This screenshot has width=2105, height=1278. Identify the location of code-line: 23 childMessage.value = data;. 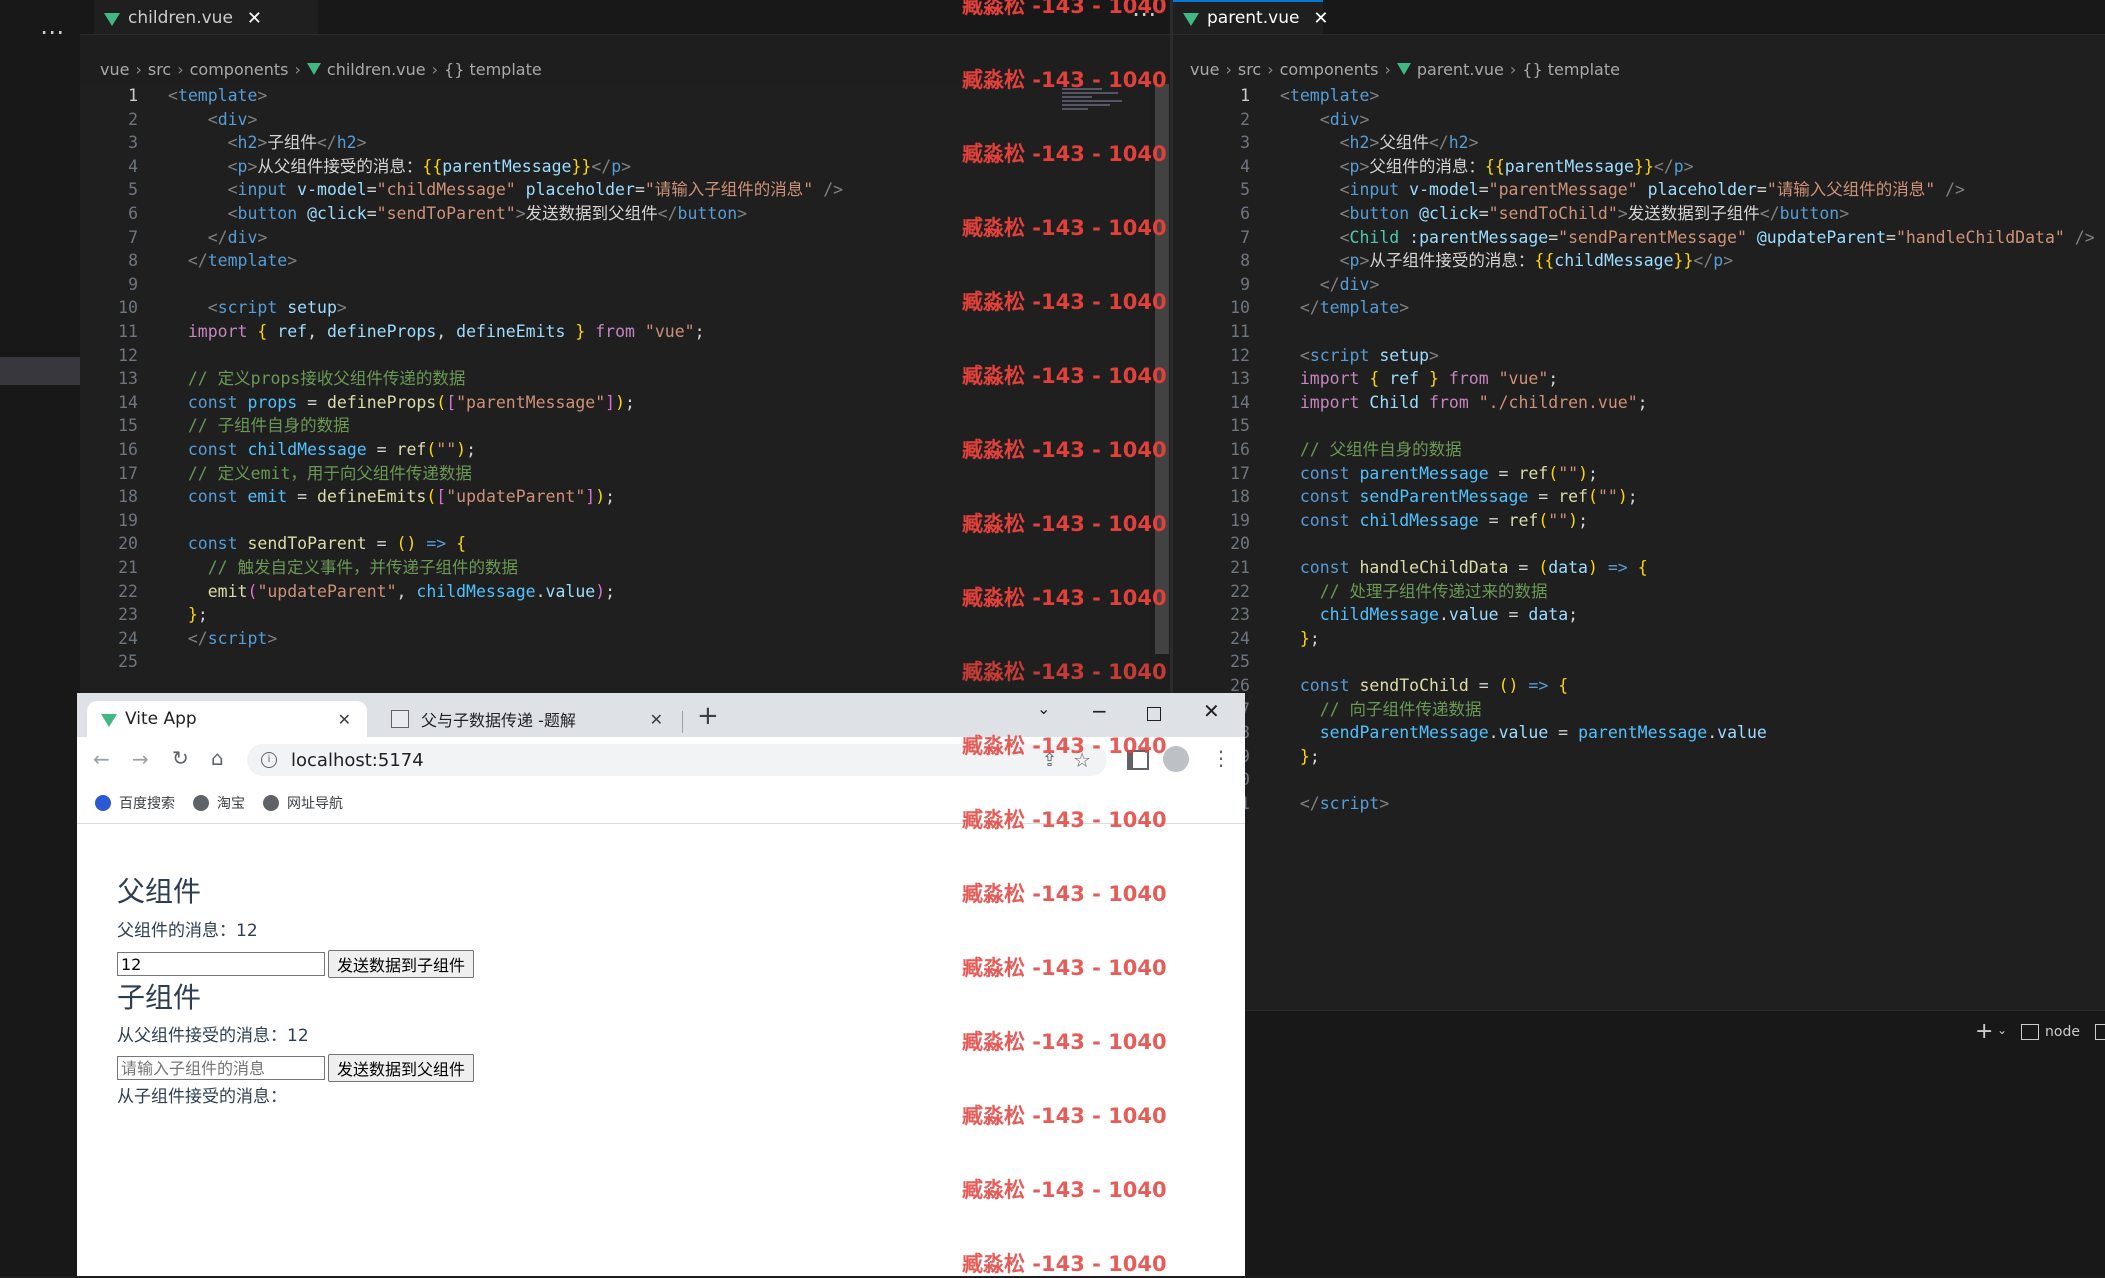
(1642, 615).